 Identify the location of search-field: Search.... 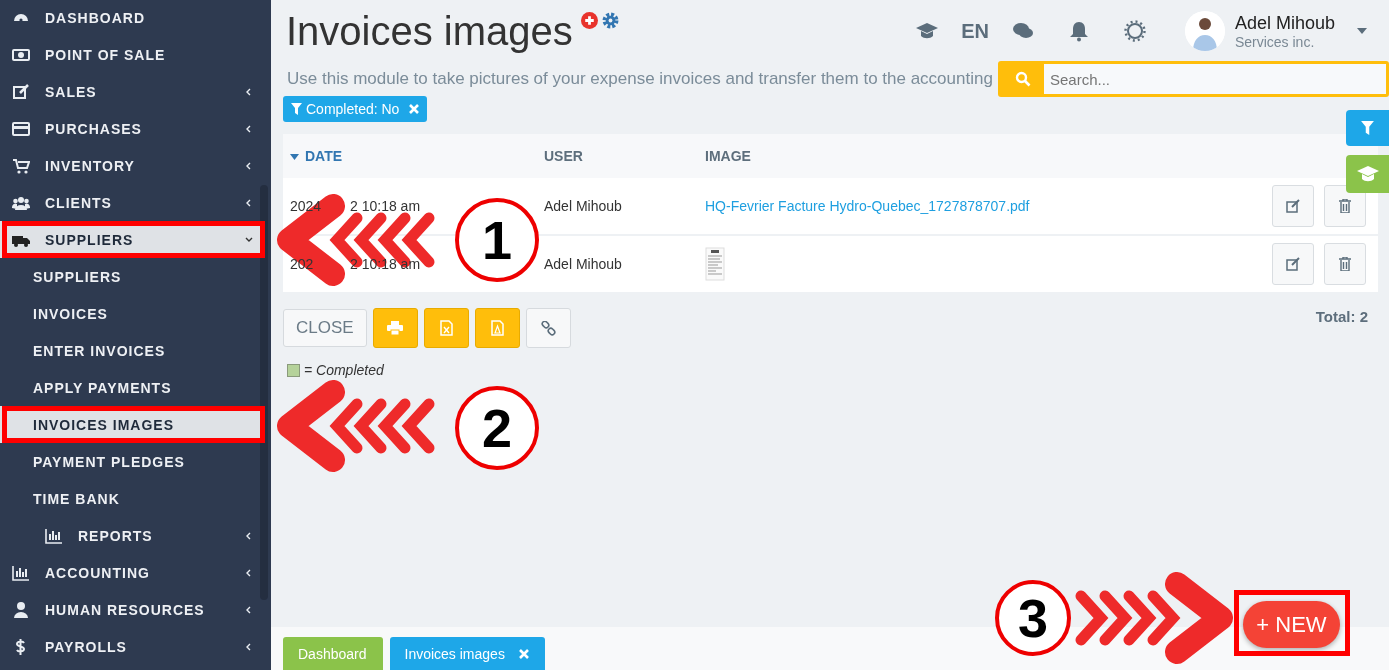
(1193, 79).